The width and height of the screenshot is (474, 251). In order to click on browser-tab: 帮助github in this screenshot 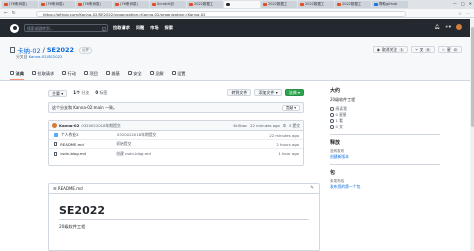, I will do `click(390, 4)`.